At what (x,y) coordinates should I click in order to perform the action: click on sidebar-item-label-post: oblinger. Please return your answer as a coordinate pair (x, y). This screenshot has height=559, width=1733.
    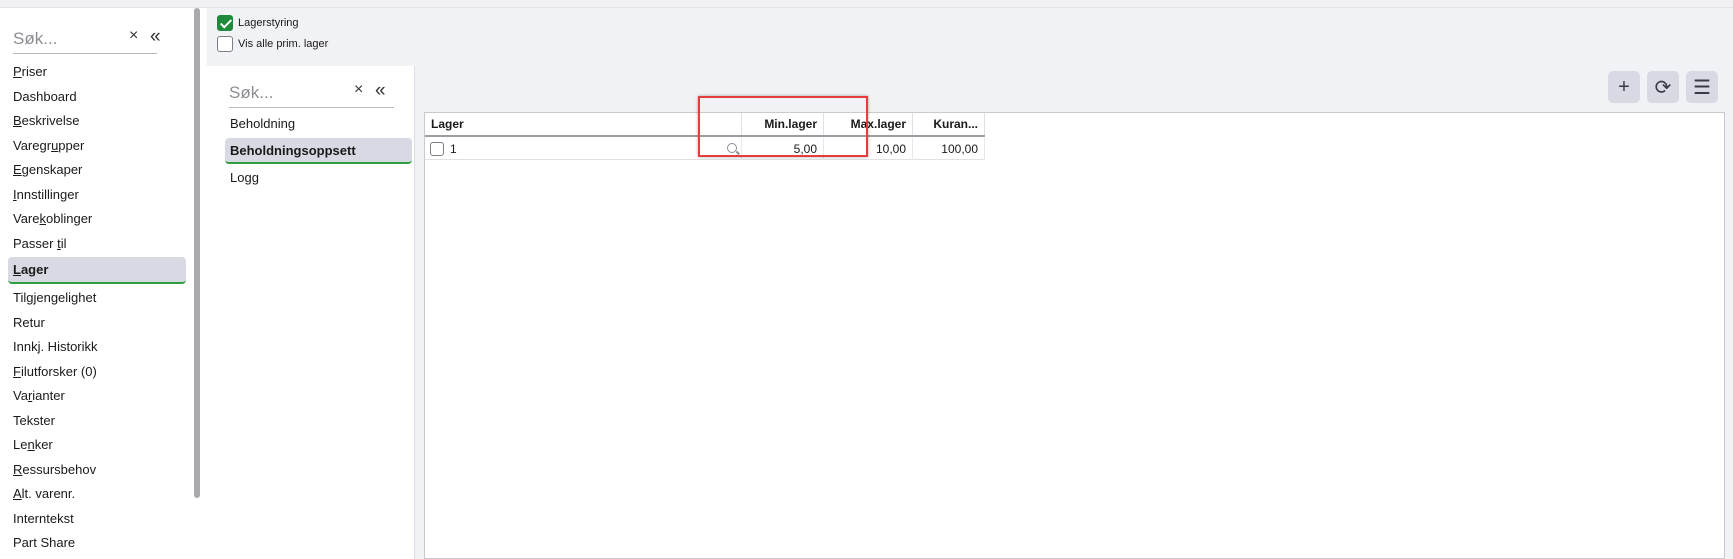
    Looking at the image, I should click on (69, 218).